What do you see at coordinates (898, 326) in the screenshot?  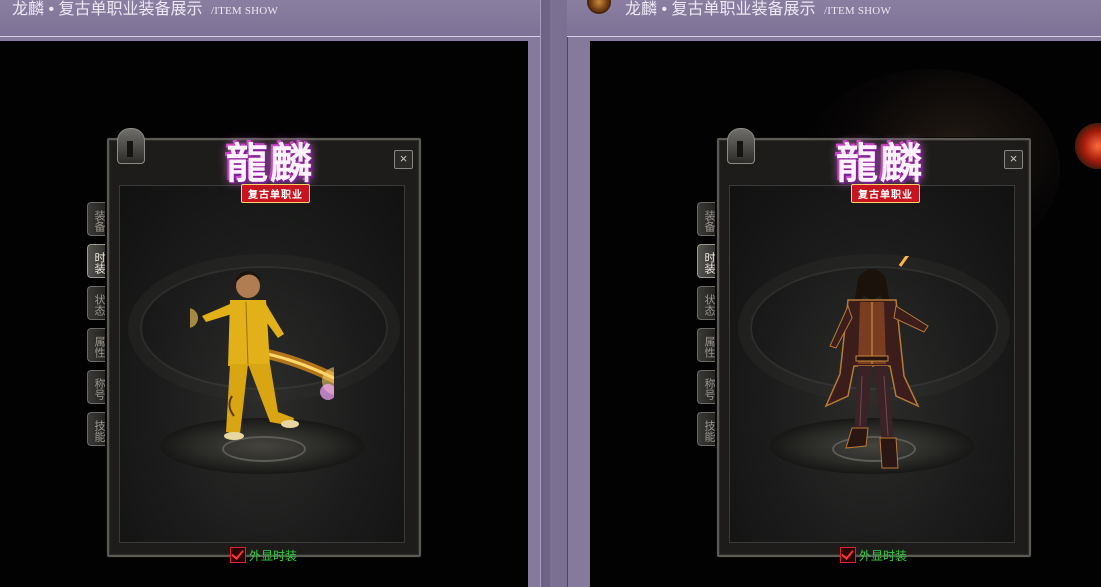 I see `pirate-captain-figure` at bounding box center [898, 326].